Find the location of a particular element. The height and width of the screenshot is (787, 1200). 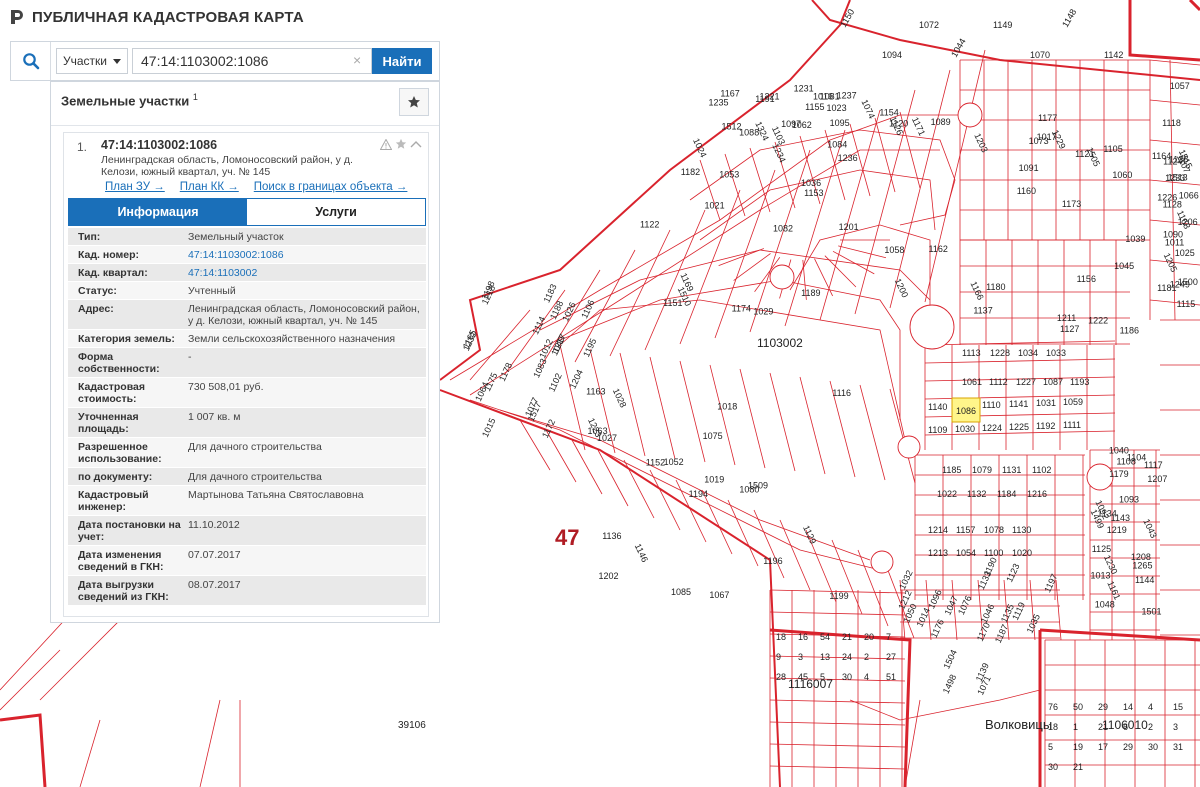

info-row-label: Форма собственности: is located at coordinates (119, 363).